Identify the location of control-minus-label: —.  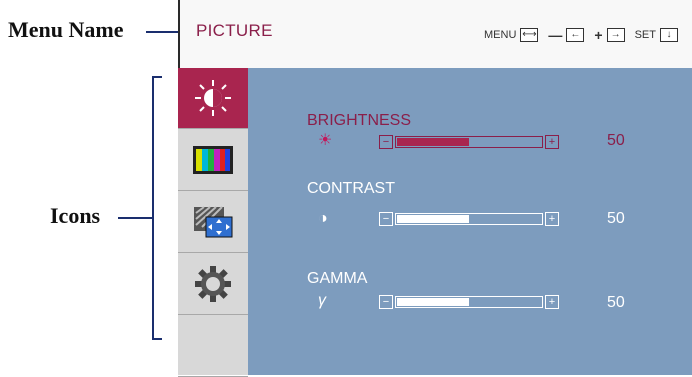
(555, 35).